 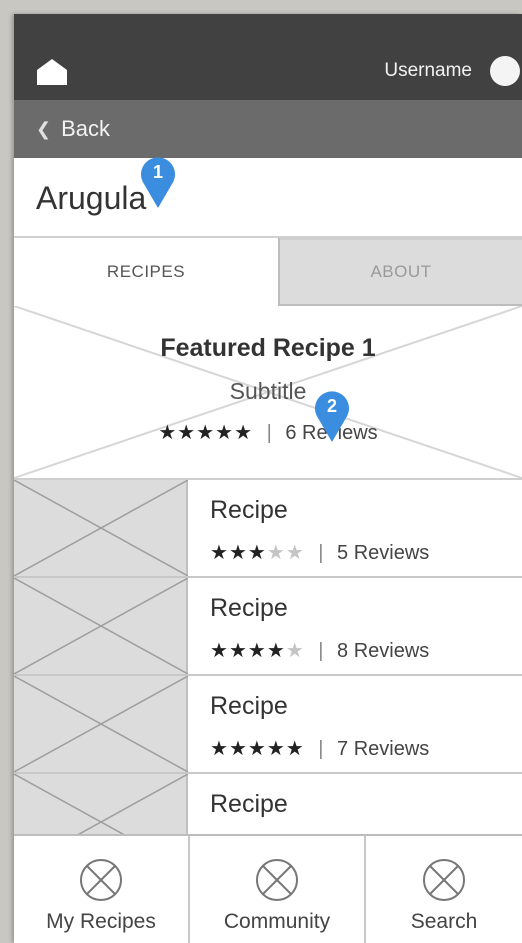 I want to click on annotation-pin-1: 1, so click(x=158, y=182).